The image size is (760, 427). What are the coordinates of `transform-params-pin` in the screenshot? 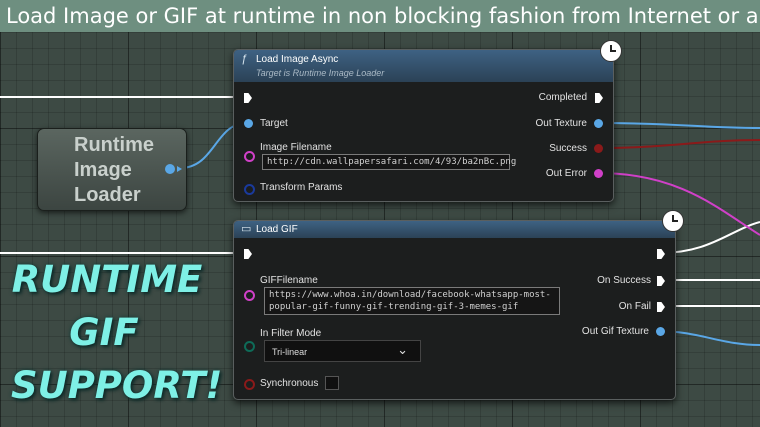 It's located at (249, 189).